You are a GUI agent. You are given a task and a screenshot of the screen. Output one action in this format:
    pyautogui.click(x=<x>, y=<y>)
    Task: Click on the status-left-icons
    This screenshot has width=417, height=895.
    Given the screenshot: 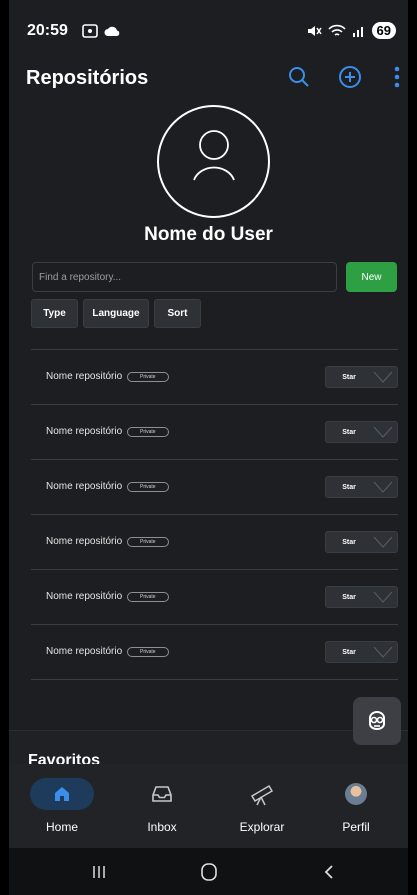 What is the action you would take?
    pyautogui.click(x=101, y=31)
    